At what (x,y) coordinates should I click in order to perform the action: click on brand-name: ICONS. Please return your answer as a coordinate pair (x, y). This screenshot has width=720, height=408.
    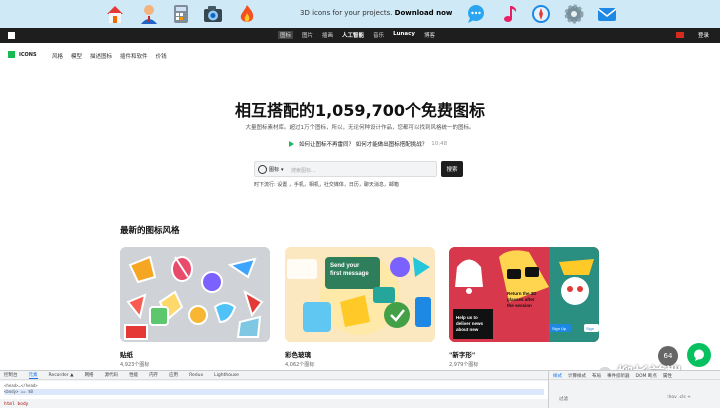
    Looking at the image, I should click on (28, 54).